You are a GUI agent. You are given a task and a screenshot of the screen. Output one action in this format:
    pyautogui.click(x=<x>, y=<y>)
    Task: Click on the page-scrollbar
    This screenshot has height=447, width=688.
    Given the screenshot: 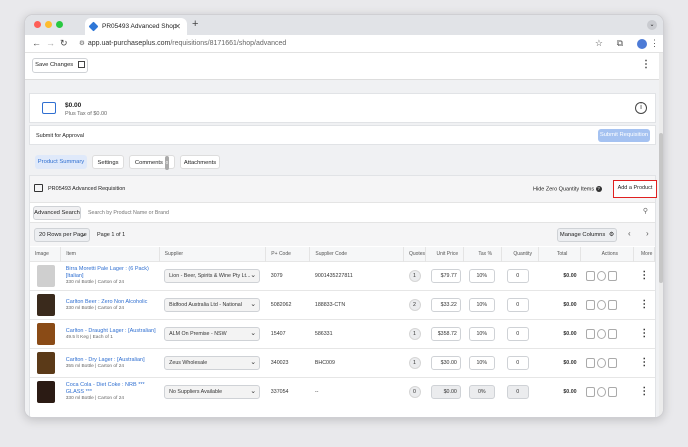 What is the action you would take?
    pyautogui.click(x=661, y=235)
    